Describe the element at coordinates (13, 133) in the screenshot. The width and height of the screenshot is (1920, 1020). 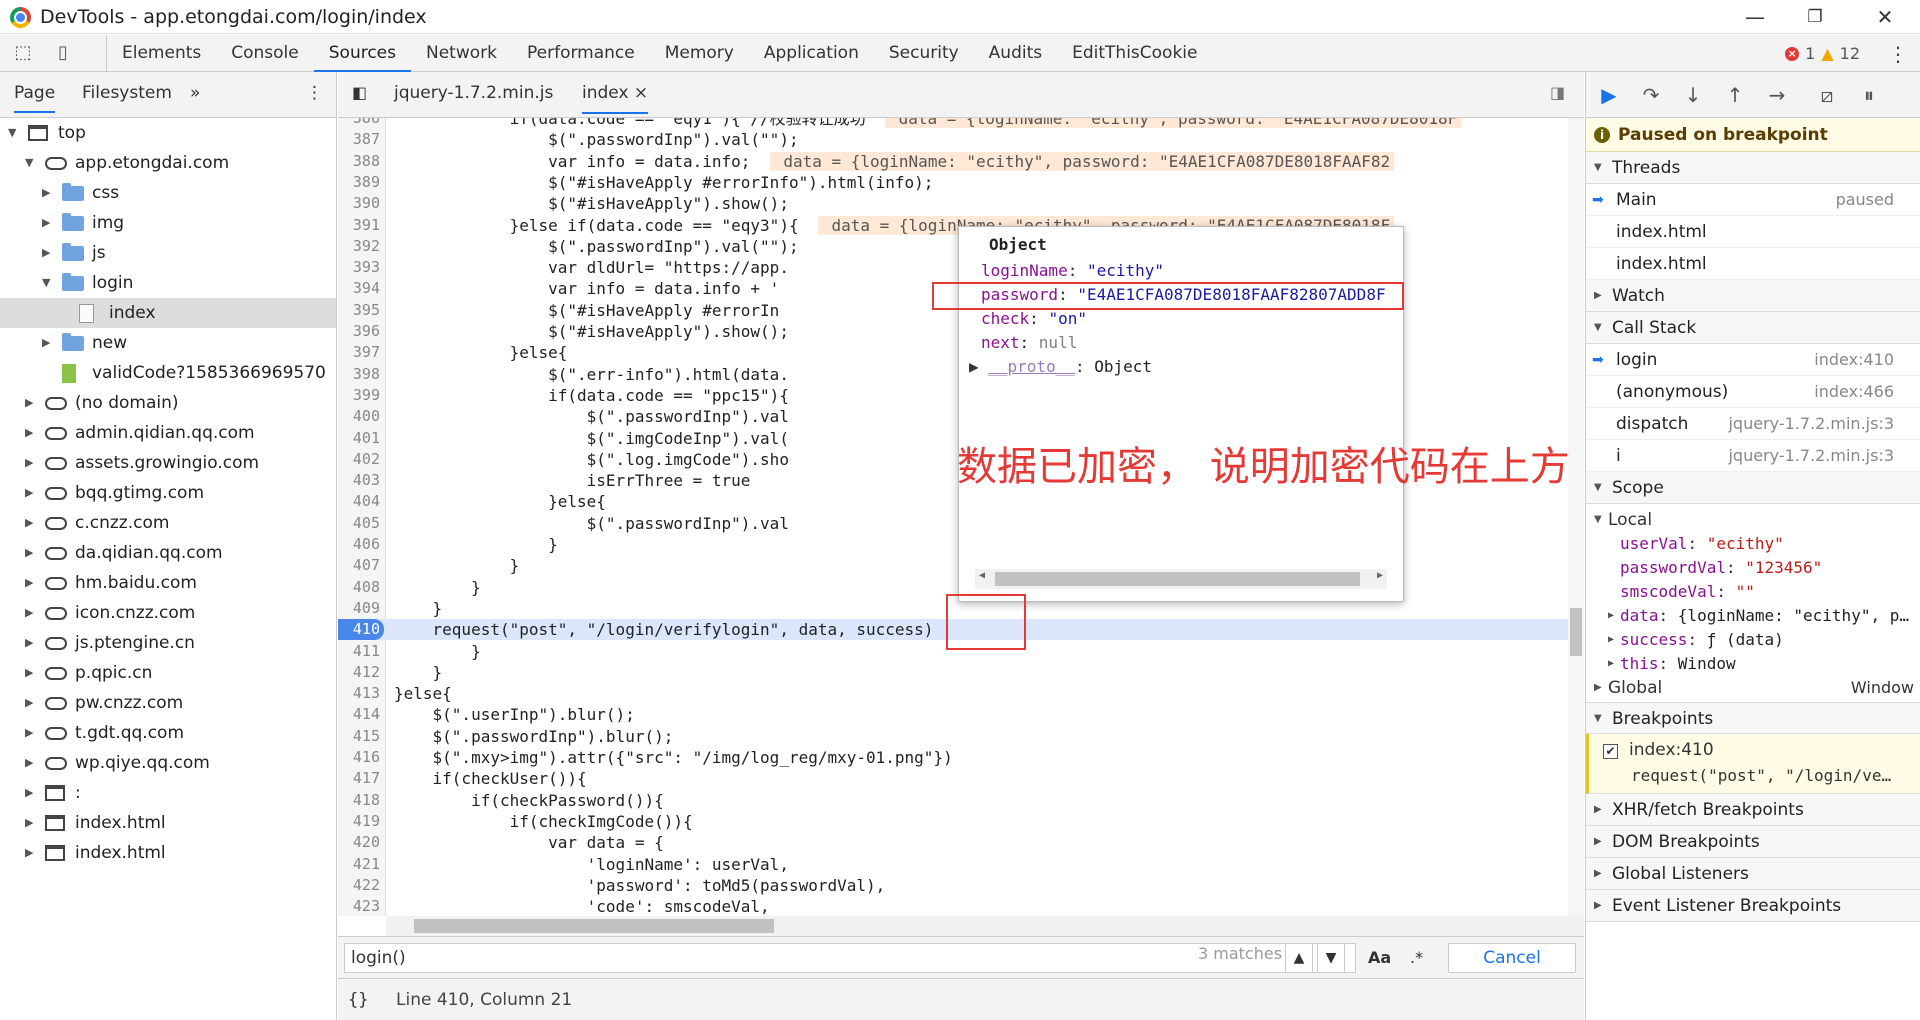
I see `expanded-arrow-icon: ▼` at that location.